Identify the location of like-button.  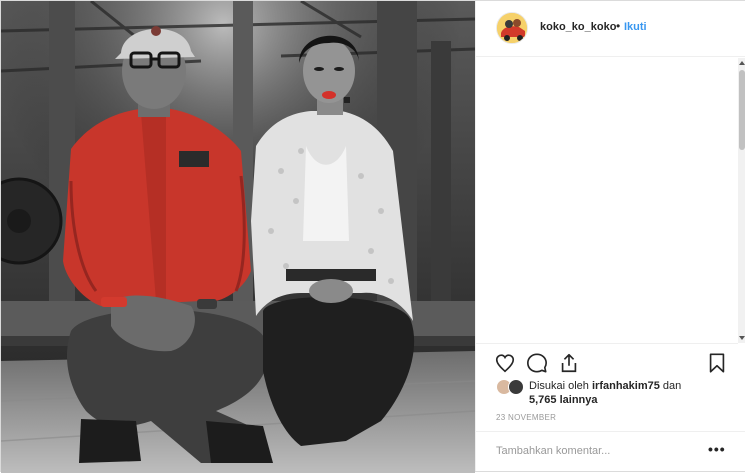
(505, 363).